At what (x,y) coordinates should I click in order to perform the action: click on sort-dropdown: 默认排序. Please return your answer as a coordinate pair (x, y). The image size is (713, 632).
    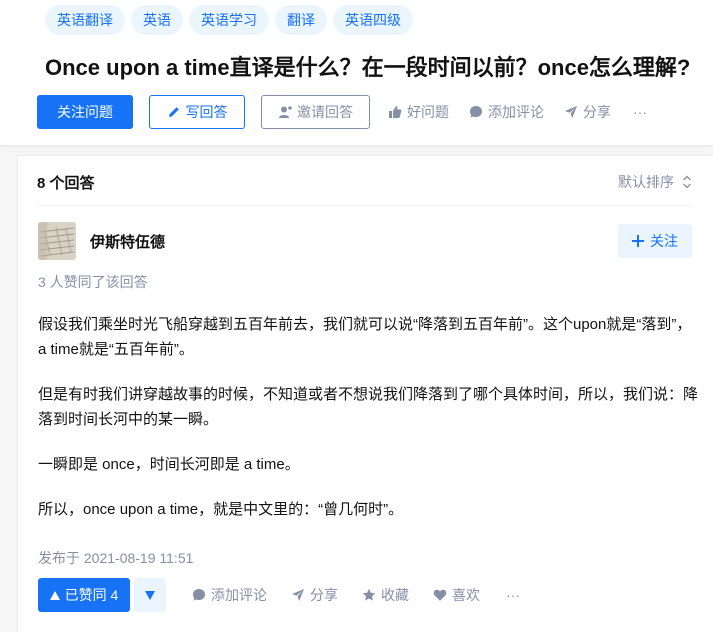
    Looking at the image, I should click on (655, 182).